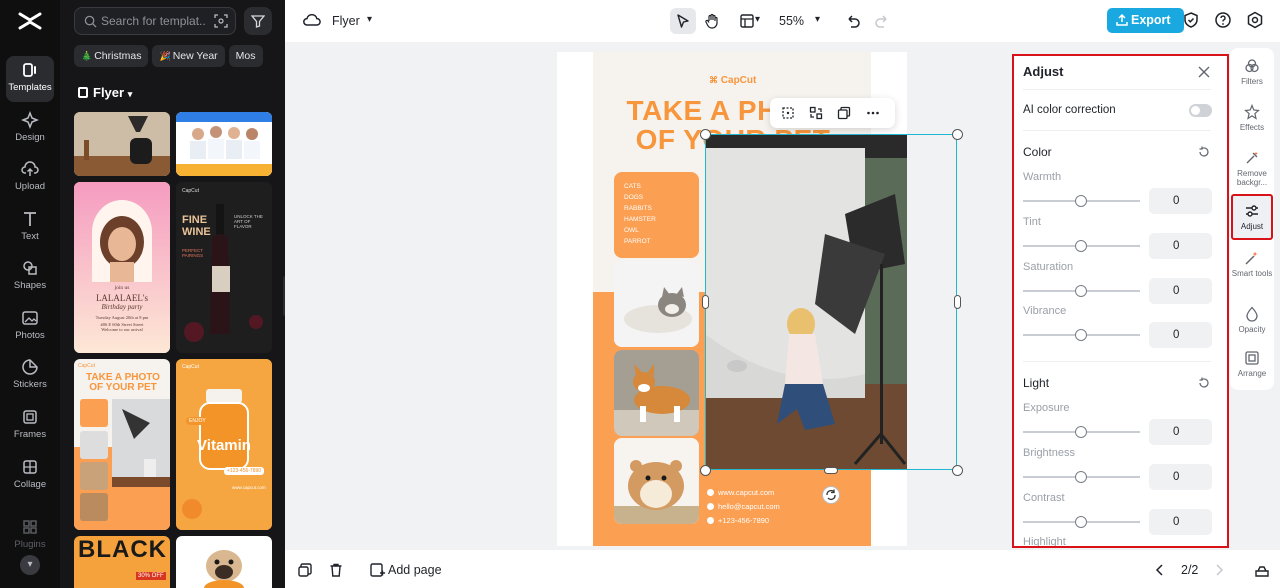 Image resolution: width=1280 pixels, height=588 pixels. What do you see at coordinates (105, 92) in the screenshot?
I see `category-title: Flyer ▾` at bounding box center [105, 92].